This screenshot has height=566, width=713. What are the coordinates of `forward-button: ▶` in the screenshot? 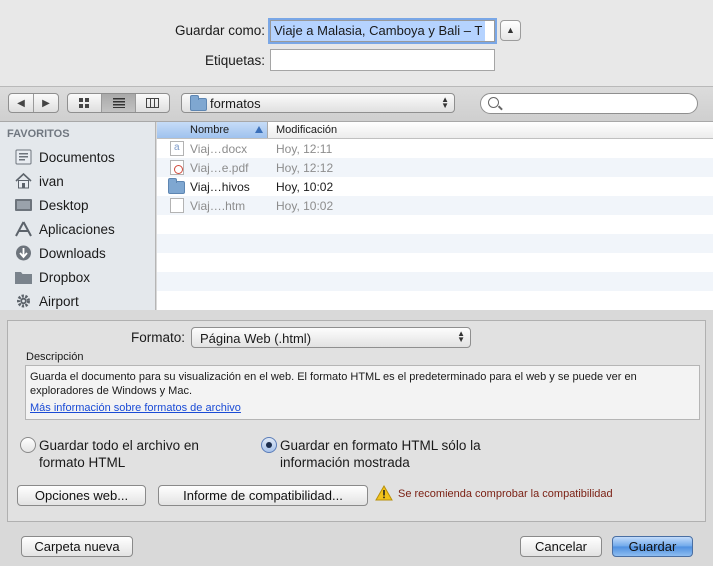 It's located at (46, 103).